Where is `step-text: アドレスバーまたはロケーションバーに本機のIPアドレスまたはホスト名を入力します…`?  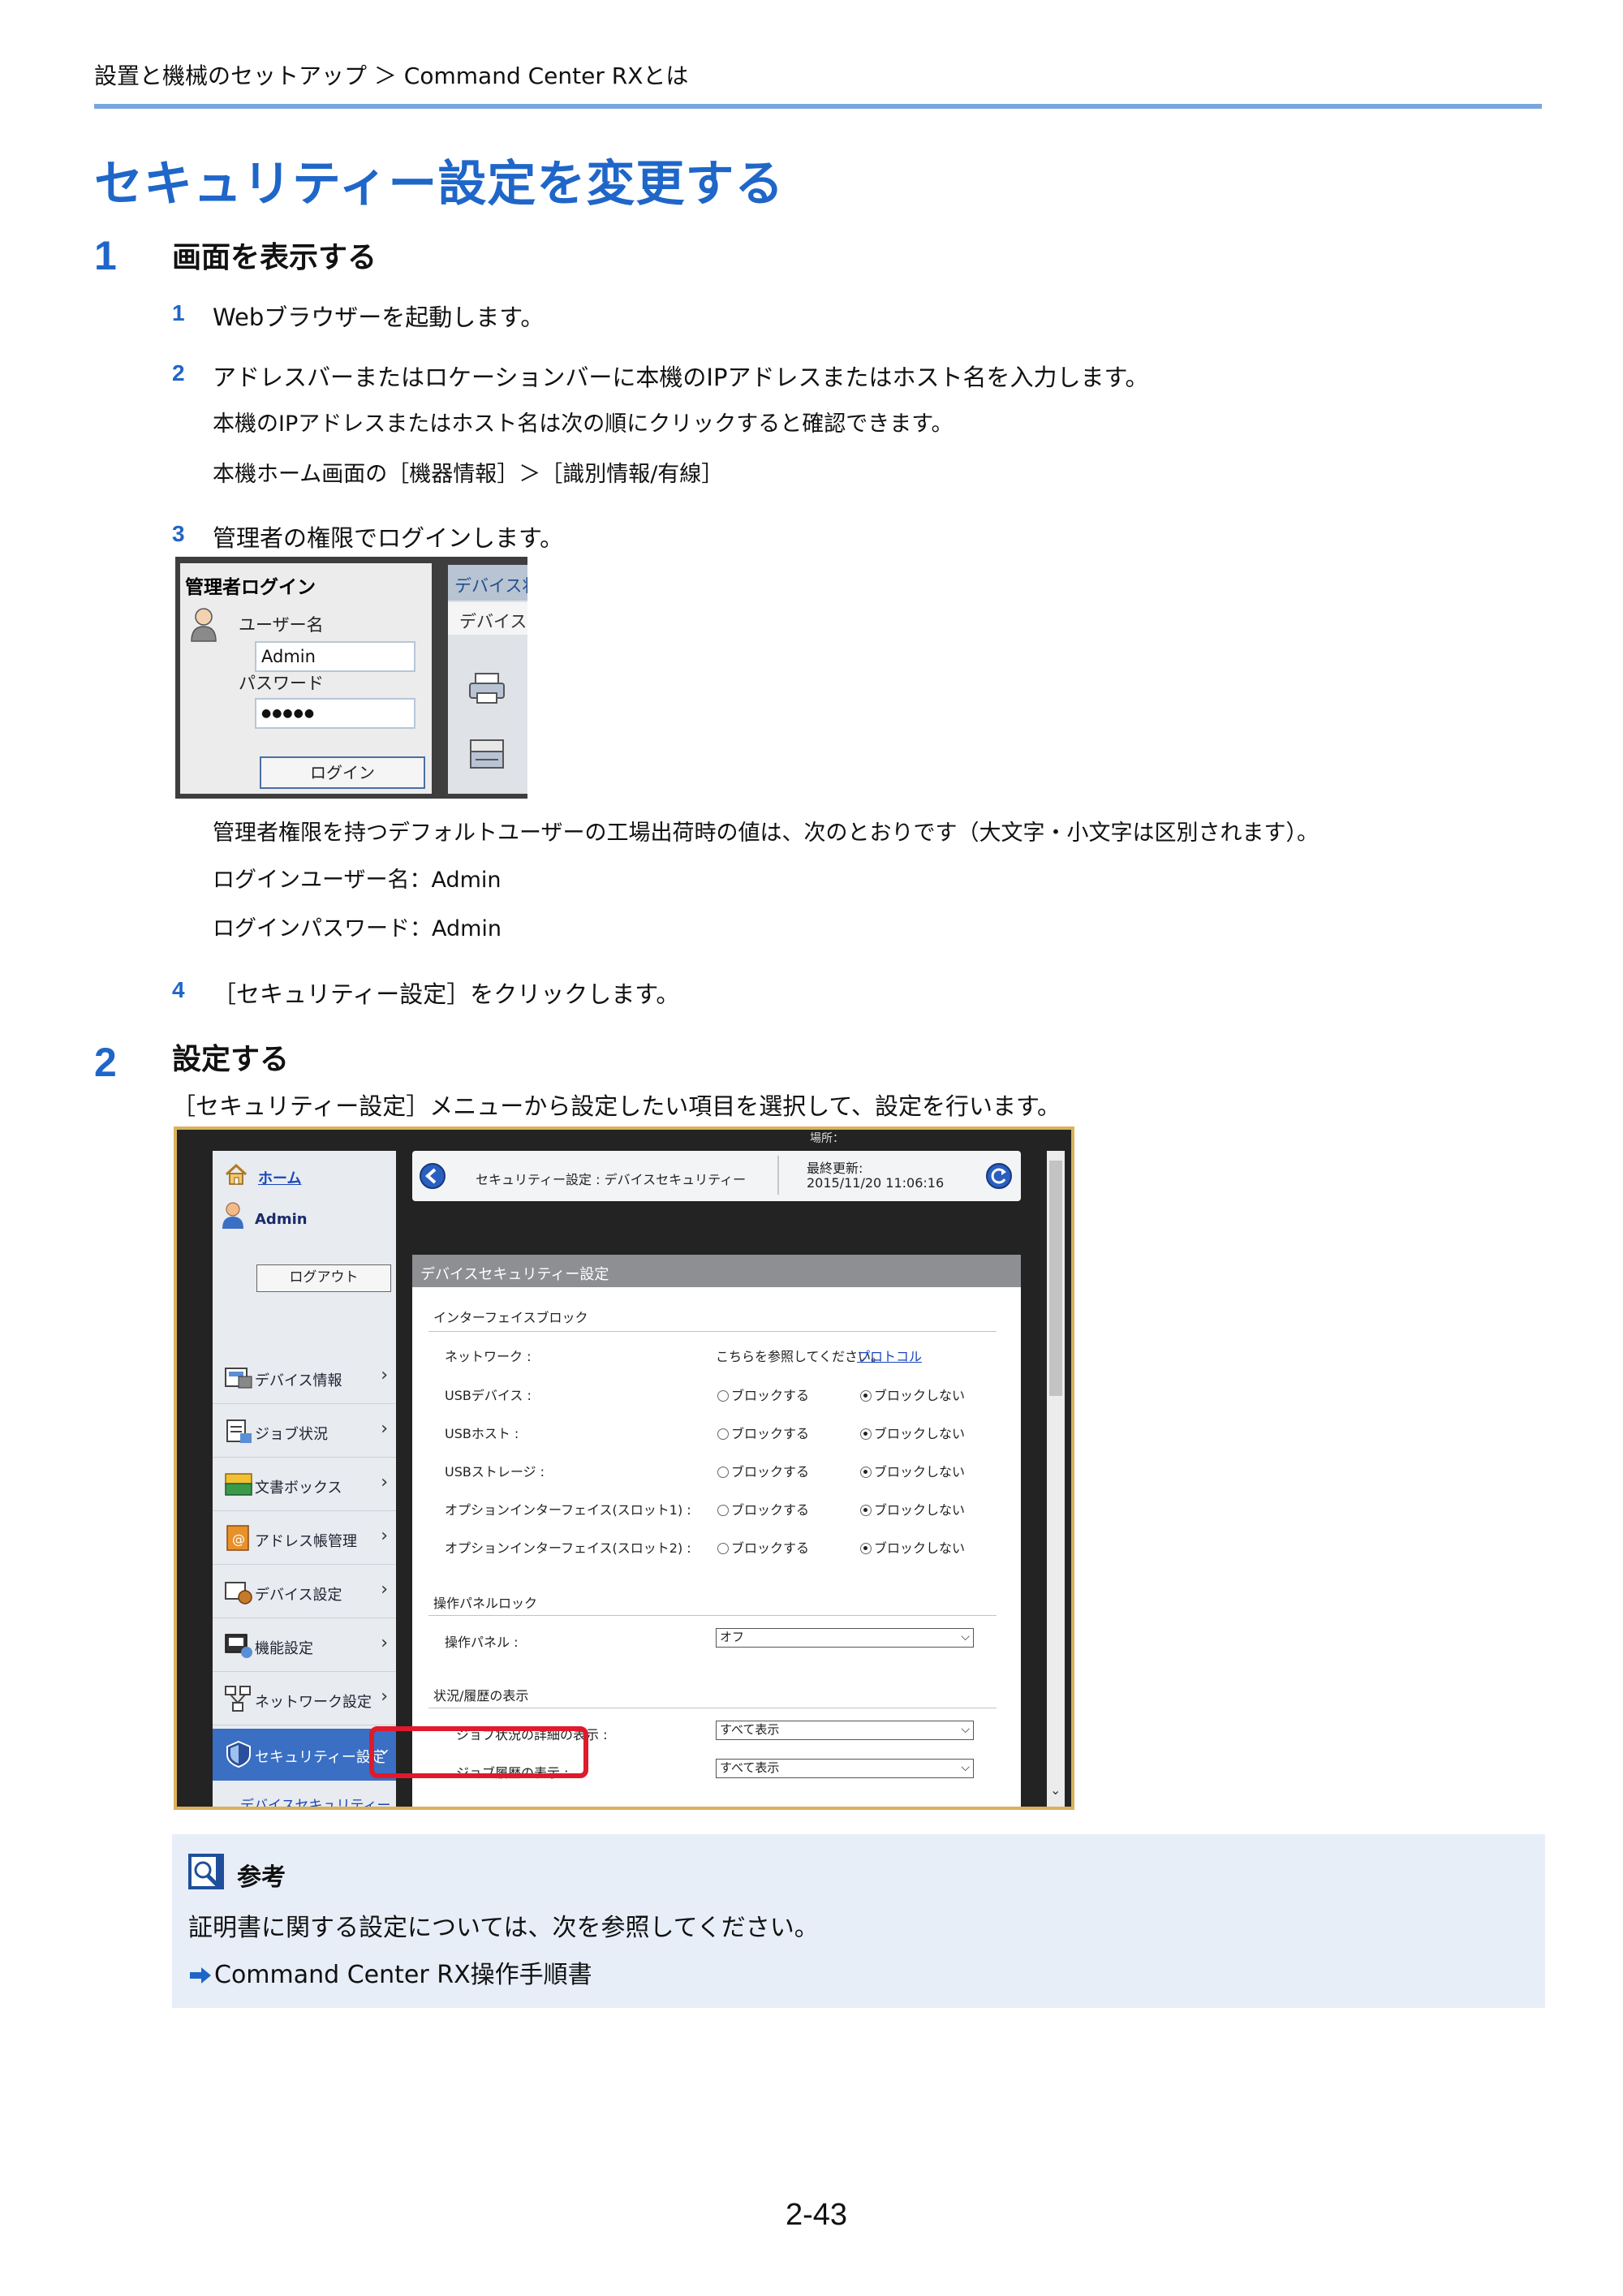
step-text: アドレスバーまたはロケーションバーに本機のIPアドレスまたはホスト名を入力します… is located at coordinates (681, 378).